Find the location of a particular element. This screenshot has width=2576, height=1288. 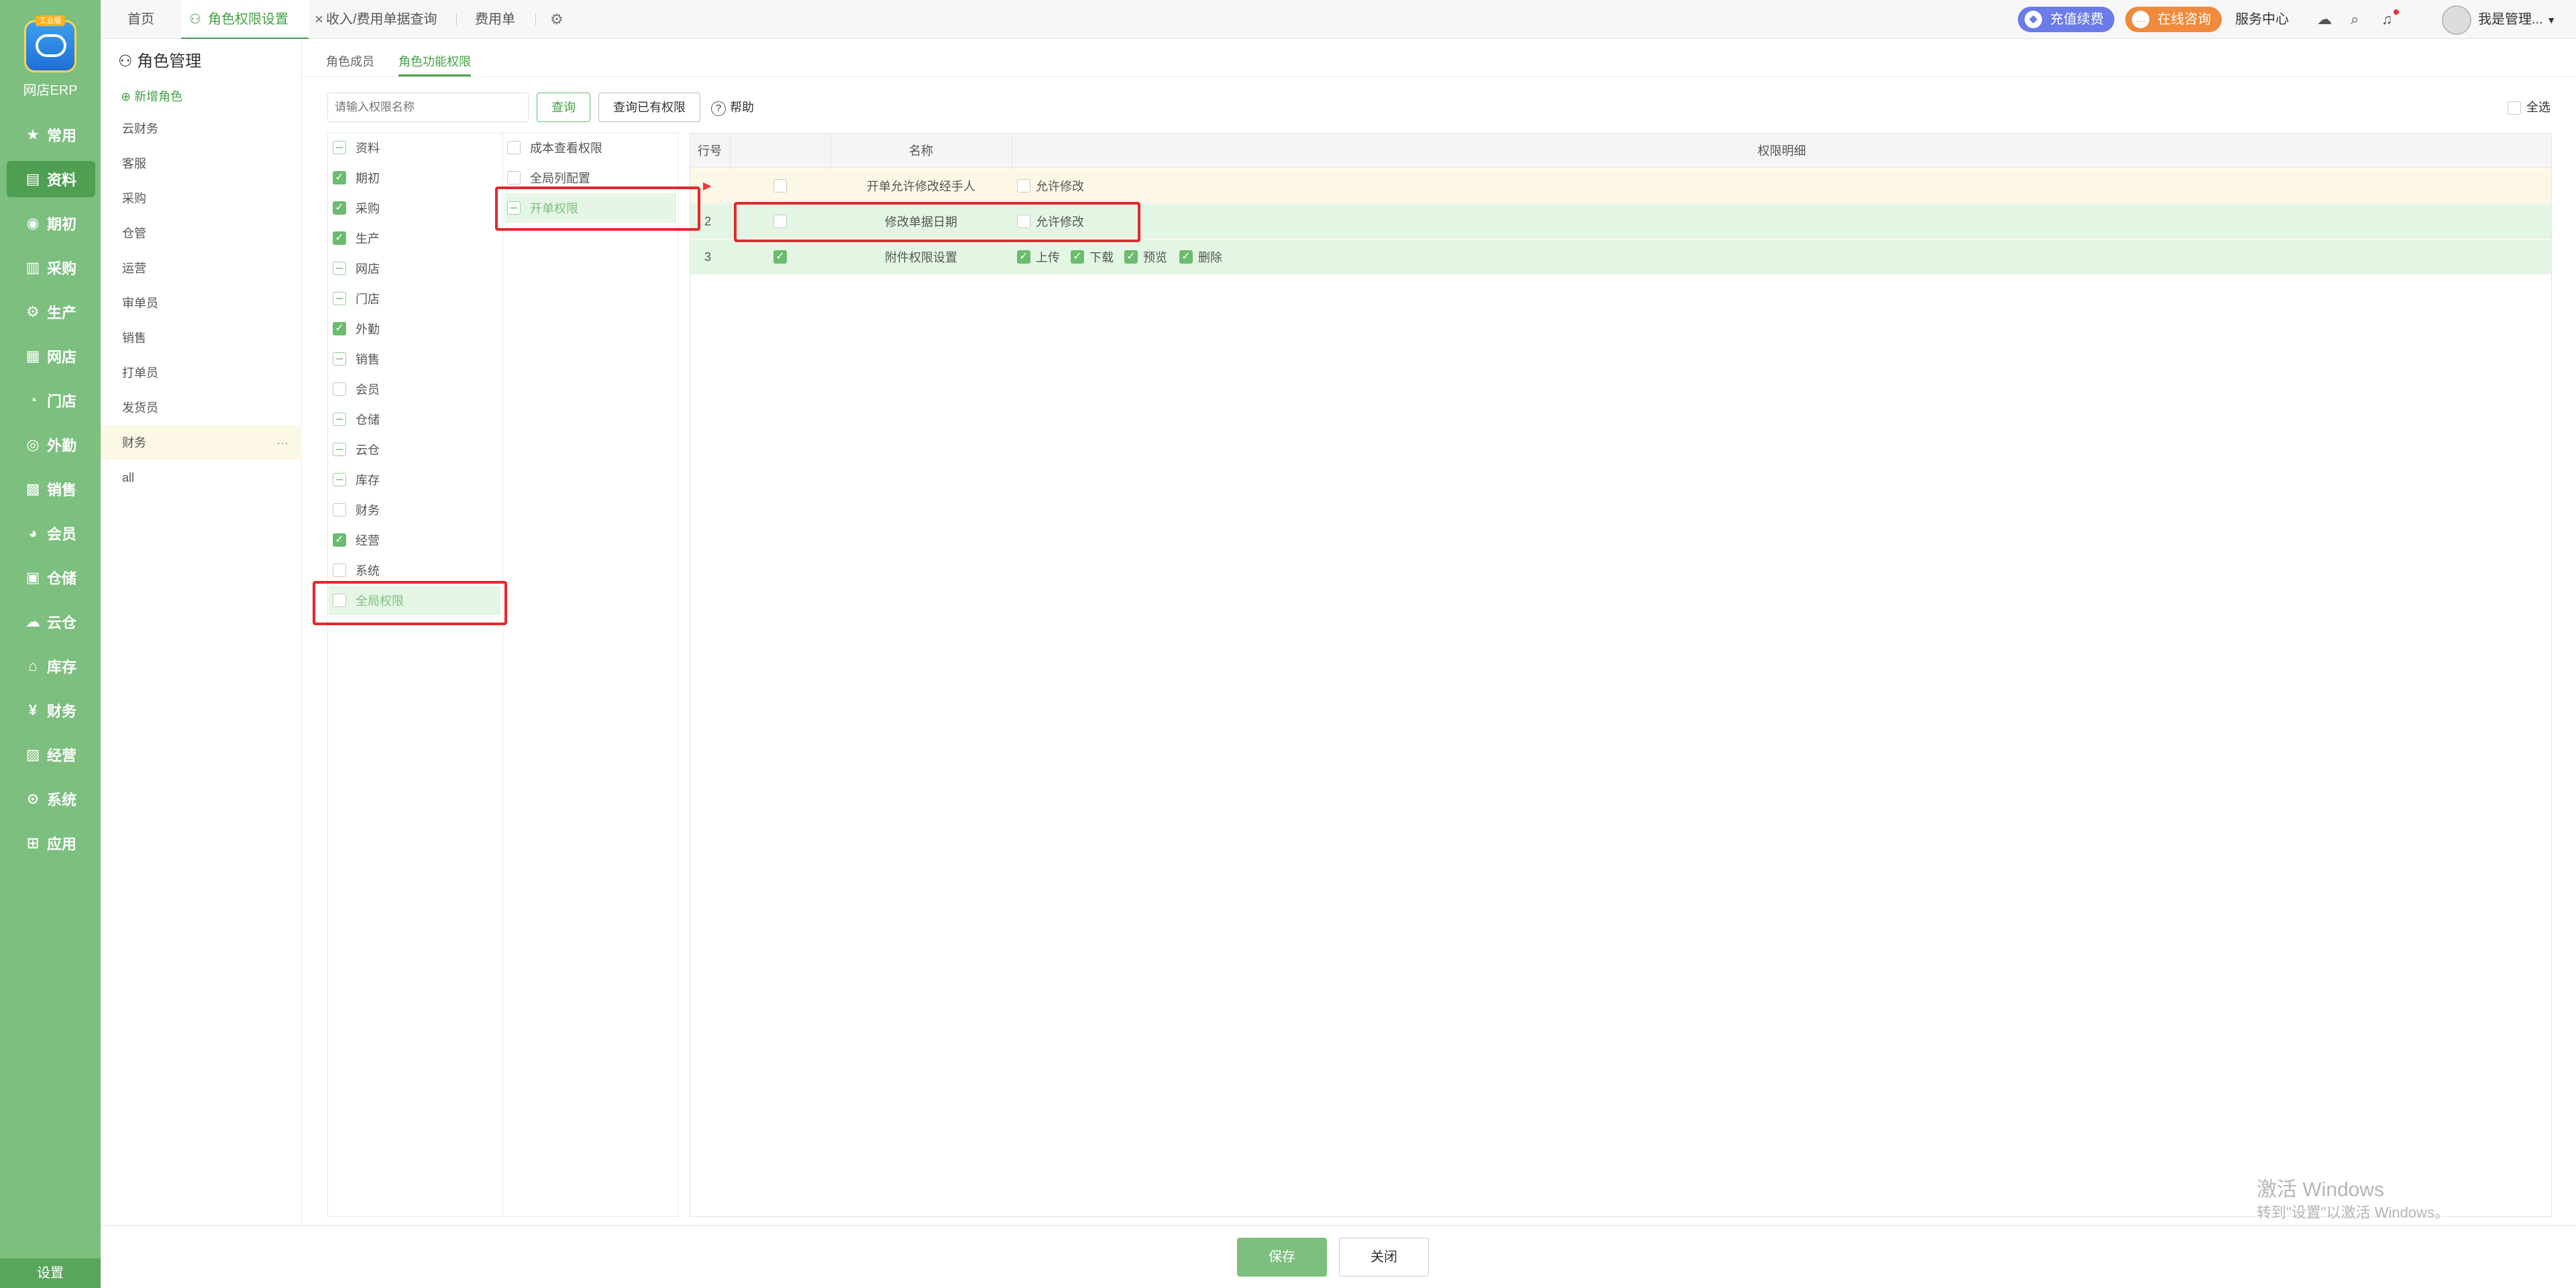

role-item: 运营 is located at coordinates (201, 268).